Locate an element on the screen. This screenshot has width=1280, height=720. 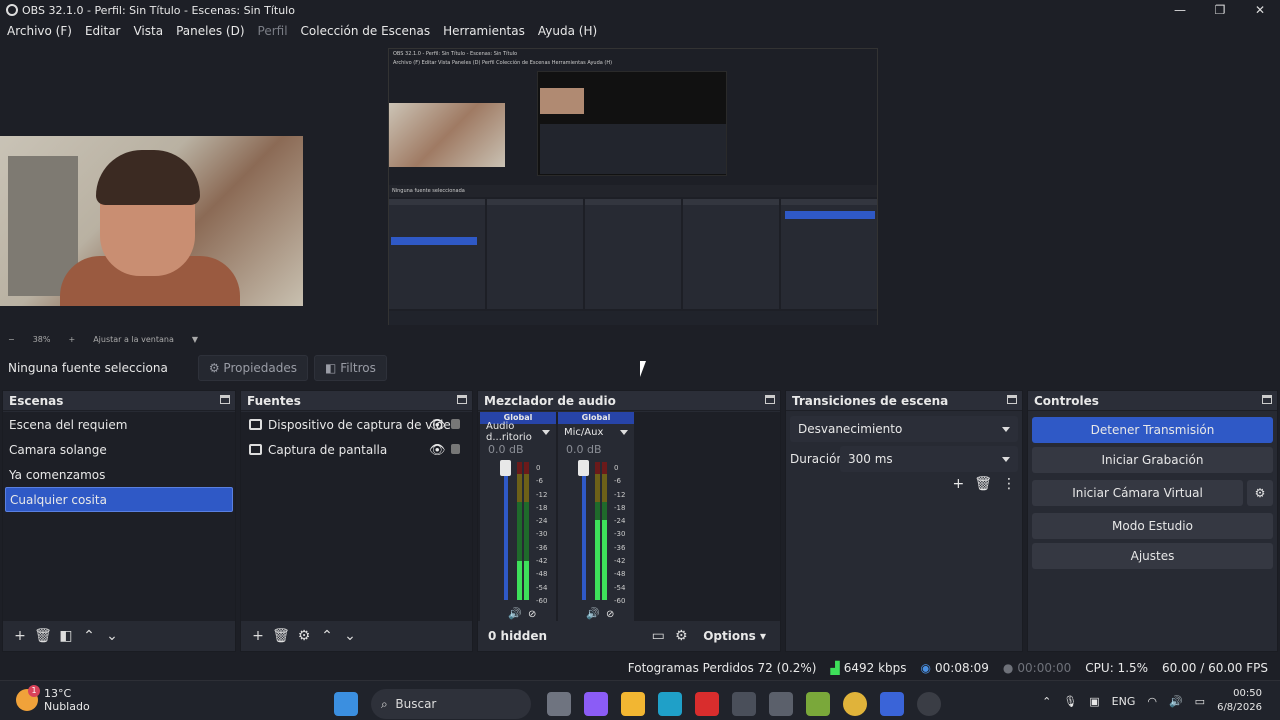
time: 00:50 is located at coordinates (1247, 693).